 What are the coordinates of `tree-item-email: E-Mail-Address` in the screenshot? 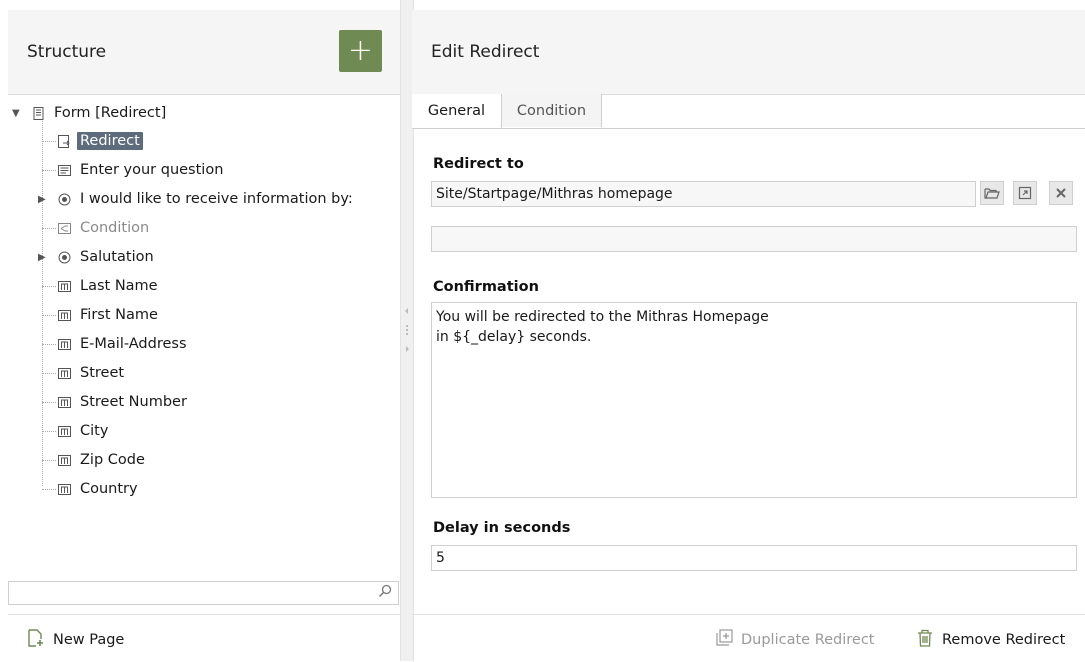 It's located at (116, 344).